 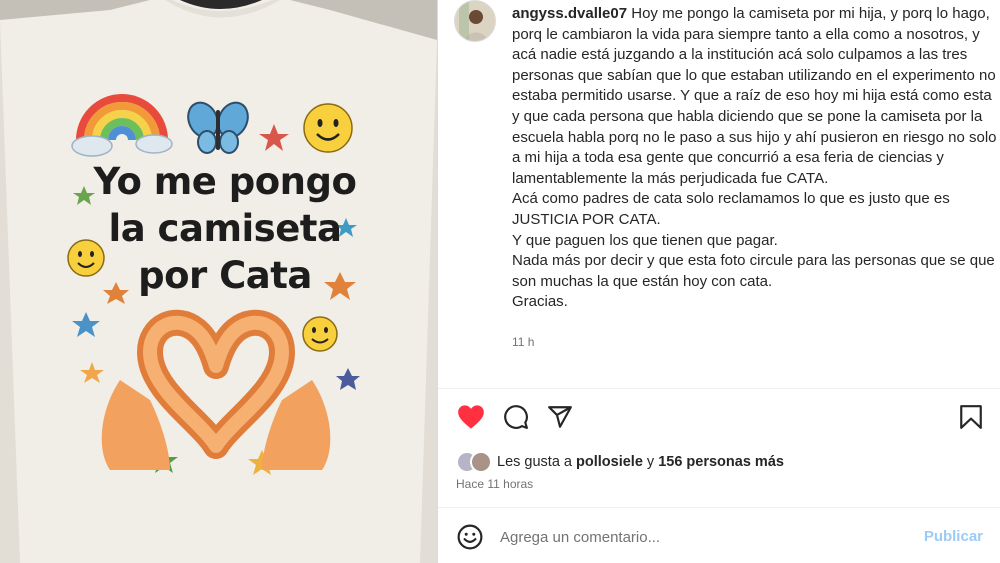 I want to click on shirt-line-3: por Cata, so click(x=225, y=275).